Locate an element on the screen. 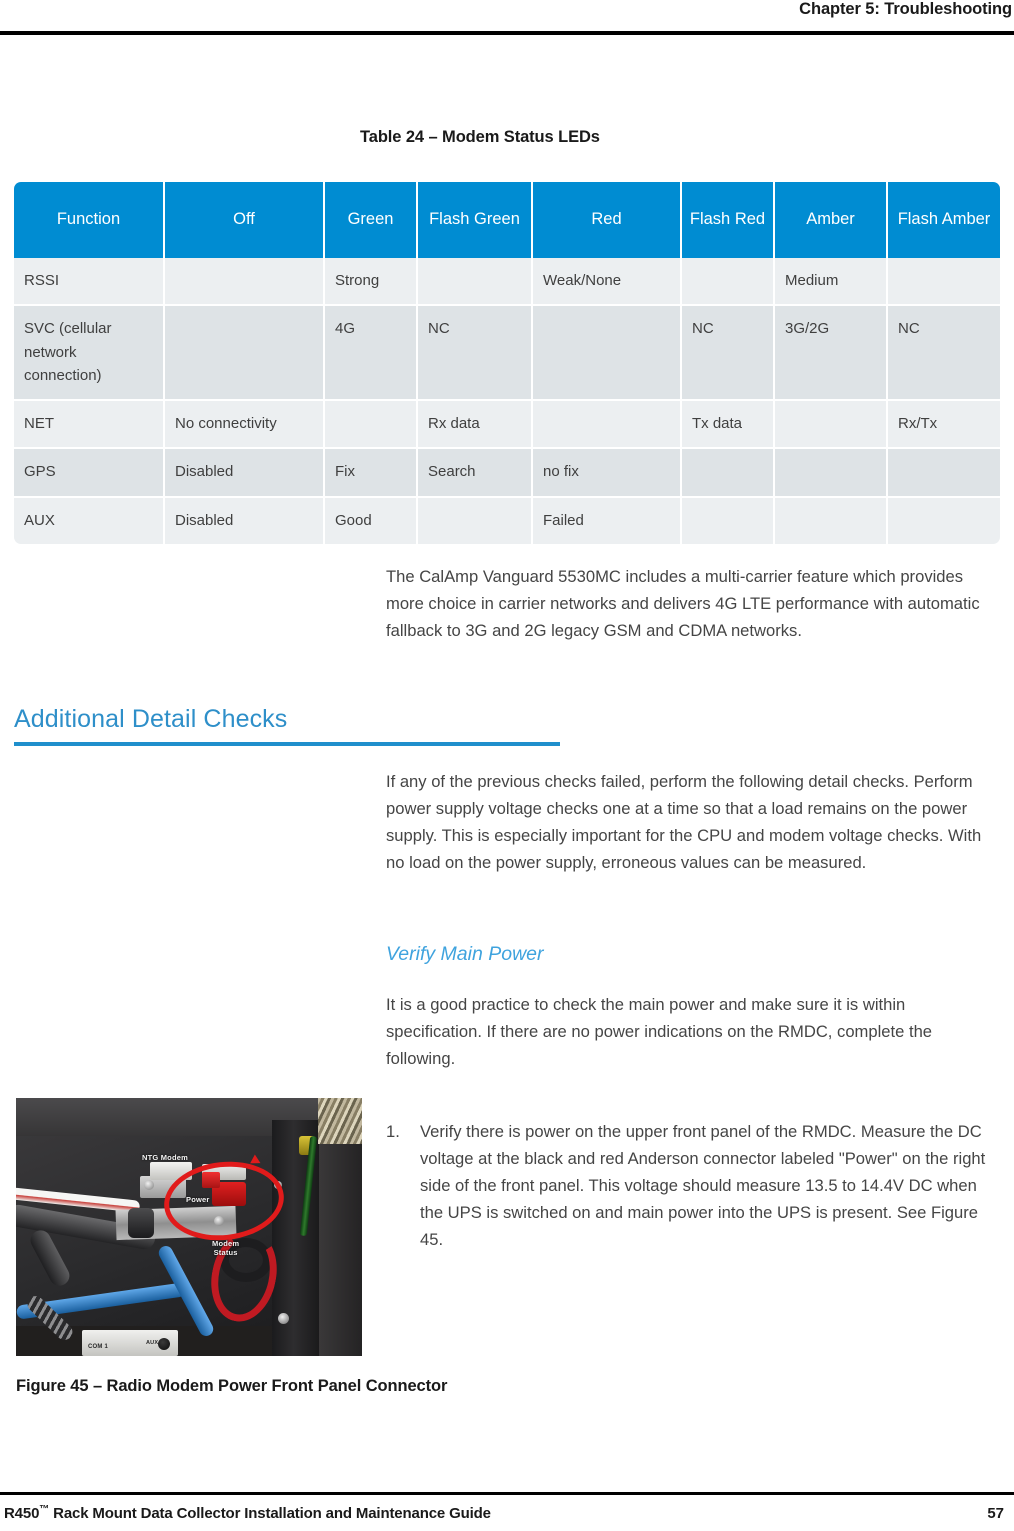  photo-label-modem-status: Modem Status is located at coordinates (226, 1248).